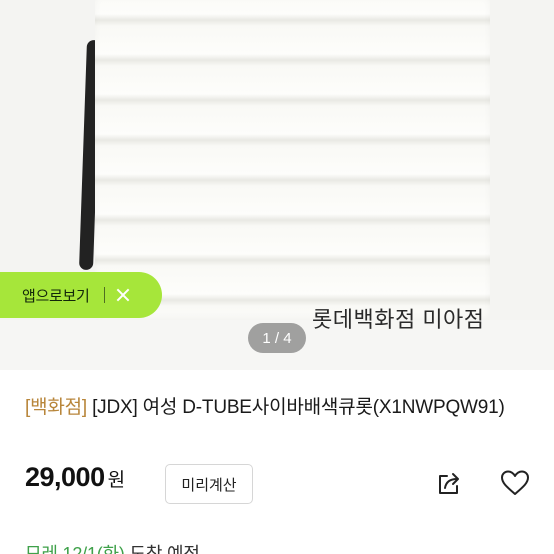 The width and height of the screenshot is (554, 554). I want to click on delivery-estimate: 모레 12/1(화) 도착 예정, so click(112, 547).